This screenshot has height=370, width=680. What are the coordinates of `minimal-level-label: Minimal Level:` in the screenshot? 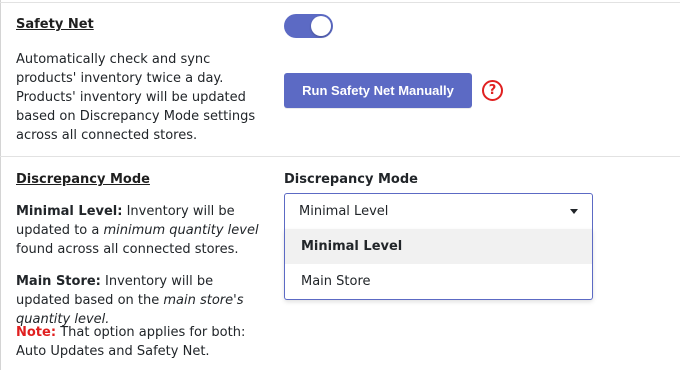 It's located at (69, 211).